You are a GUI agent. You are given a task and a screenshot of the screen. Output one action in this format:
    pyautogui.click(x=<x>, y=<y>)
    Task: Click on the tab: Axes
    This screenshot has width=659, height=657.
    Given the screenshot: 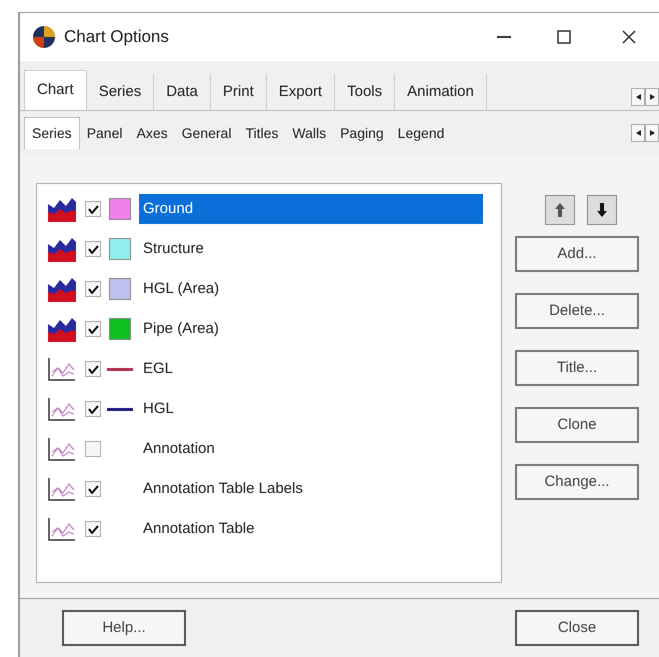 What is the action you would take?
    pyautogui.click(x=152, y=133)
    